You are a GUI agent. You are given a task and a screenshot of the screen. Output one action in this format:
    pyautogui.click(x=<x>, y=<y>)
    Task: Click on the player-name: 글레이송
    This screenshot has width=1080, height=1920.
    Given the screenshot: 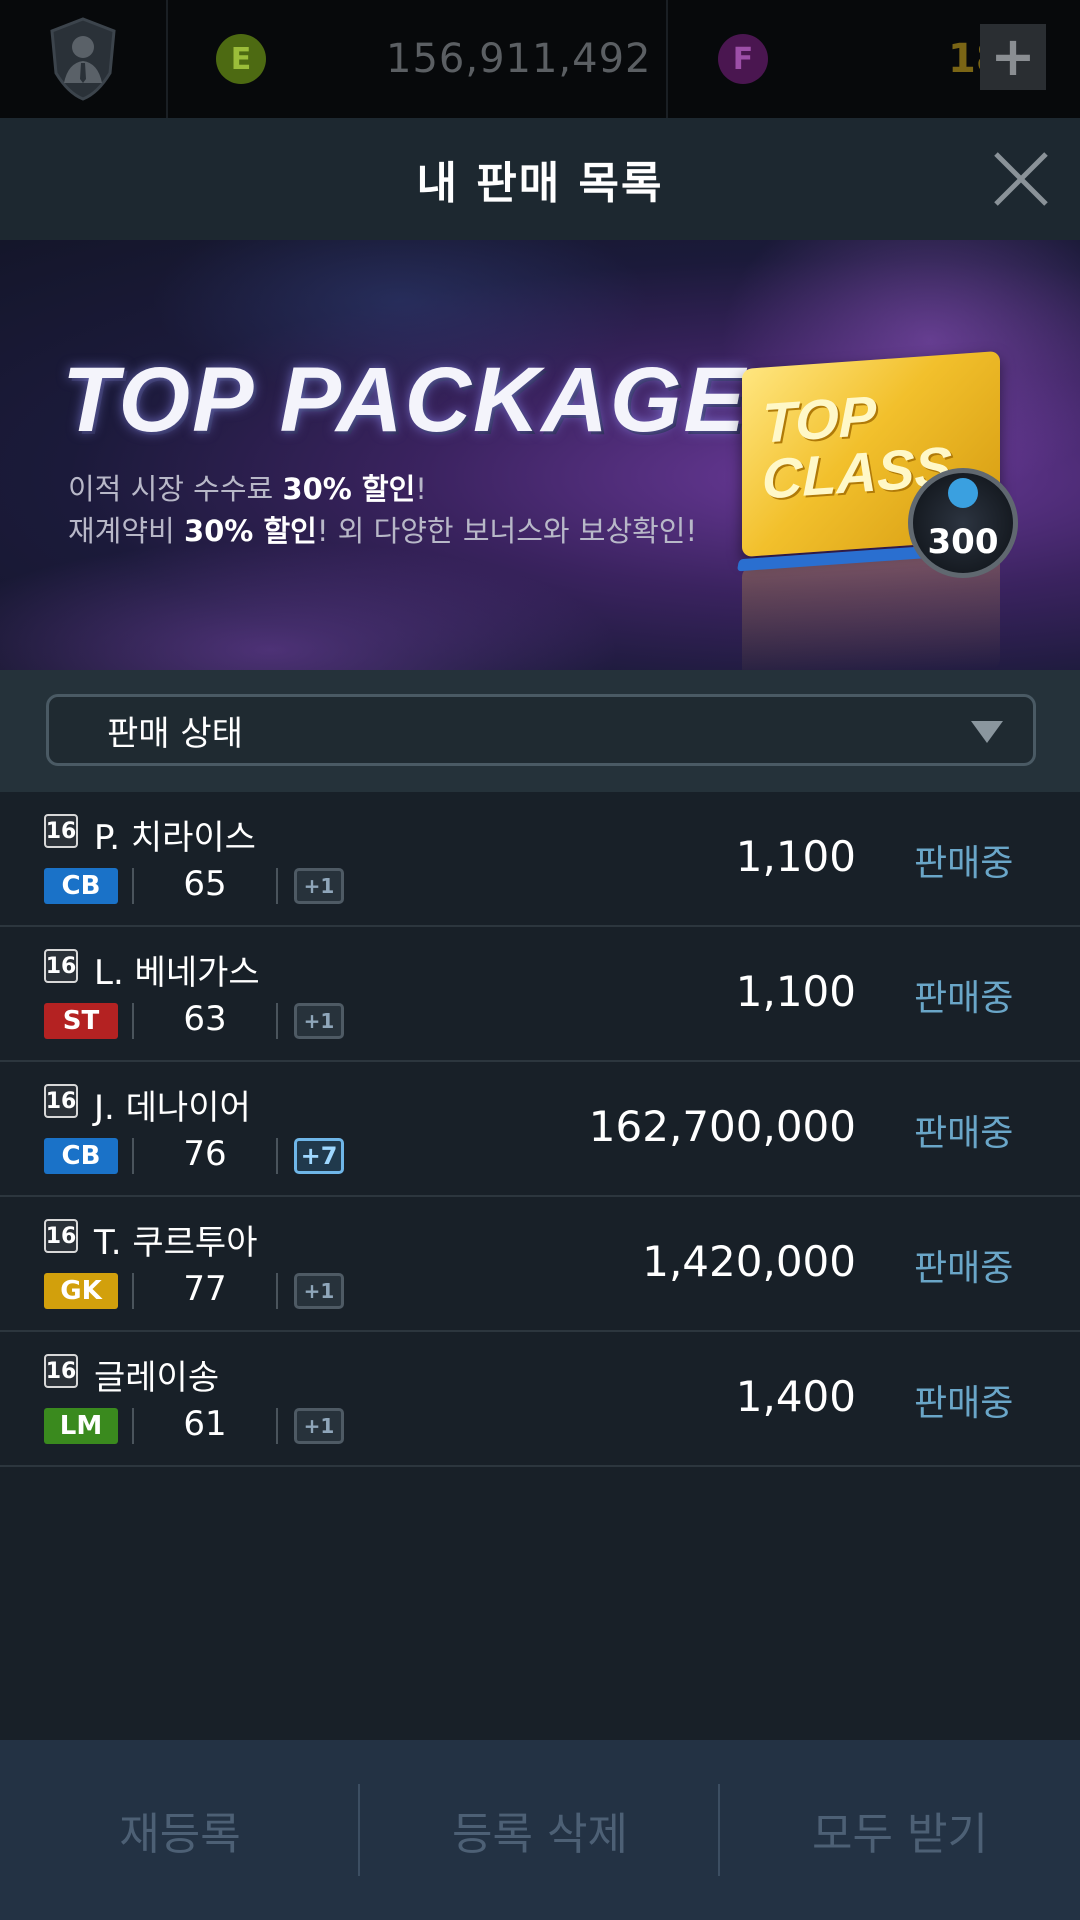 What is the action you would take?
    pyautogui.click(x=157, y=1378)
    